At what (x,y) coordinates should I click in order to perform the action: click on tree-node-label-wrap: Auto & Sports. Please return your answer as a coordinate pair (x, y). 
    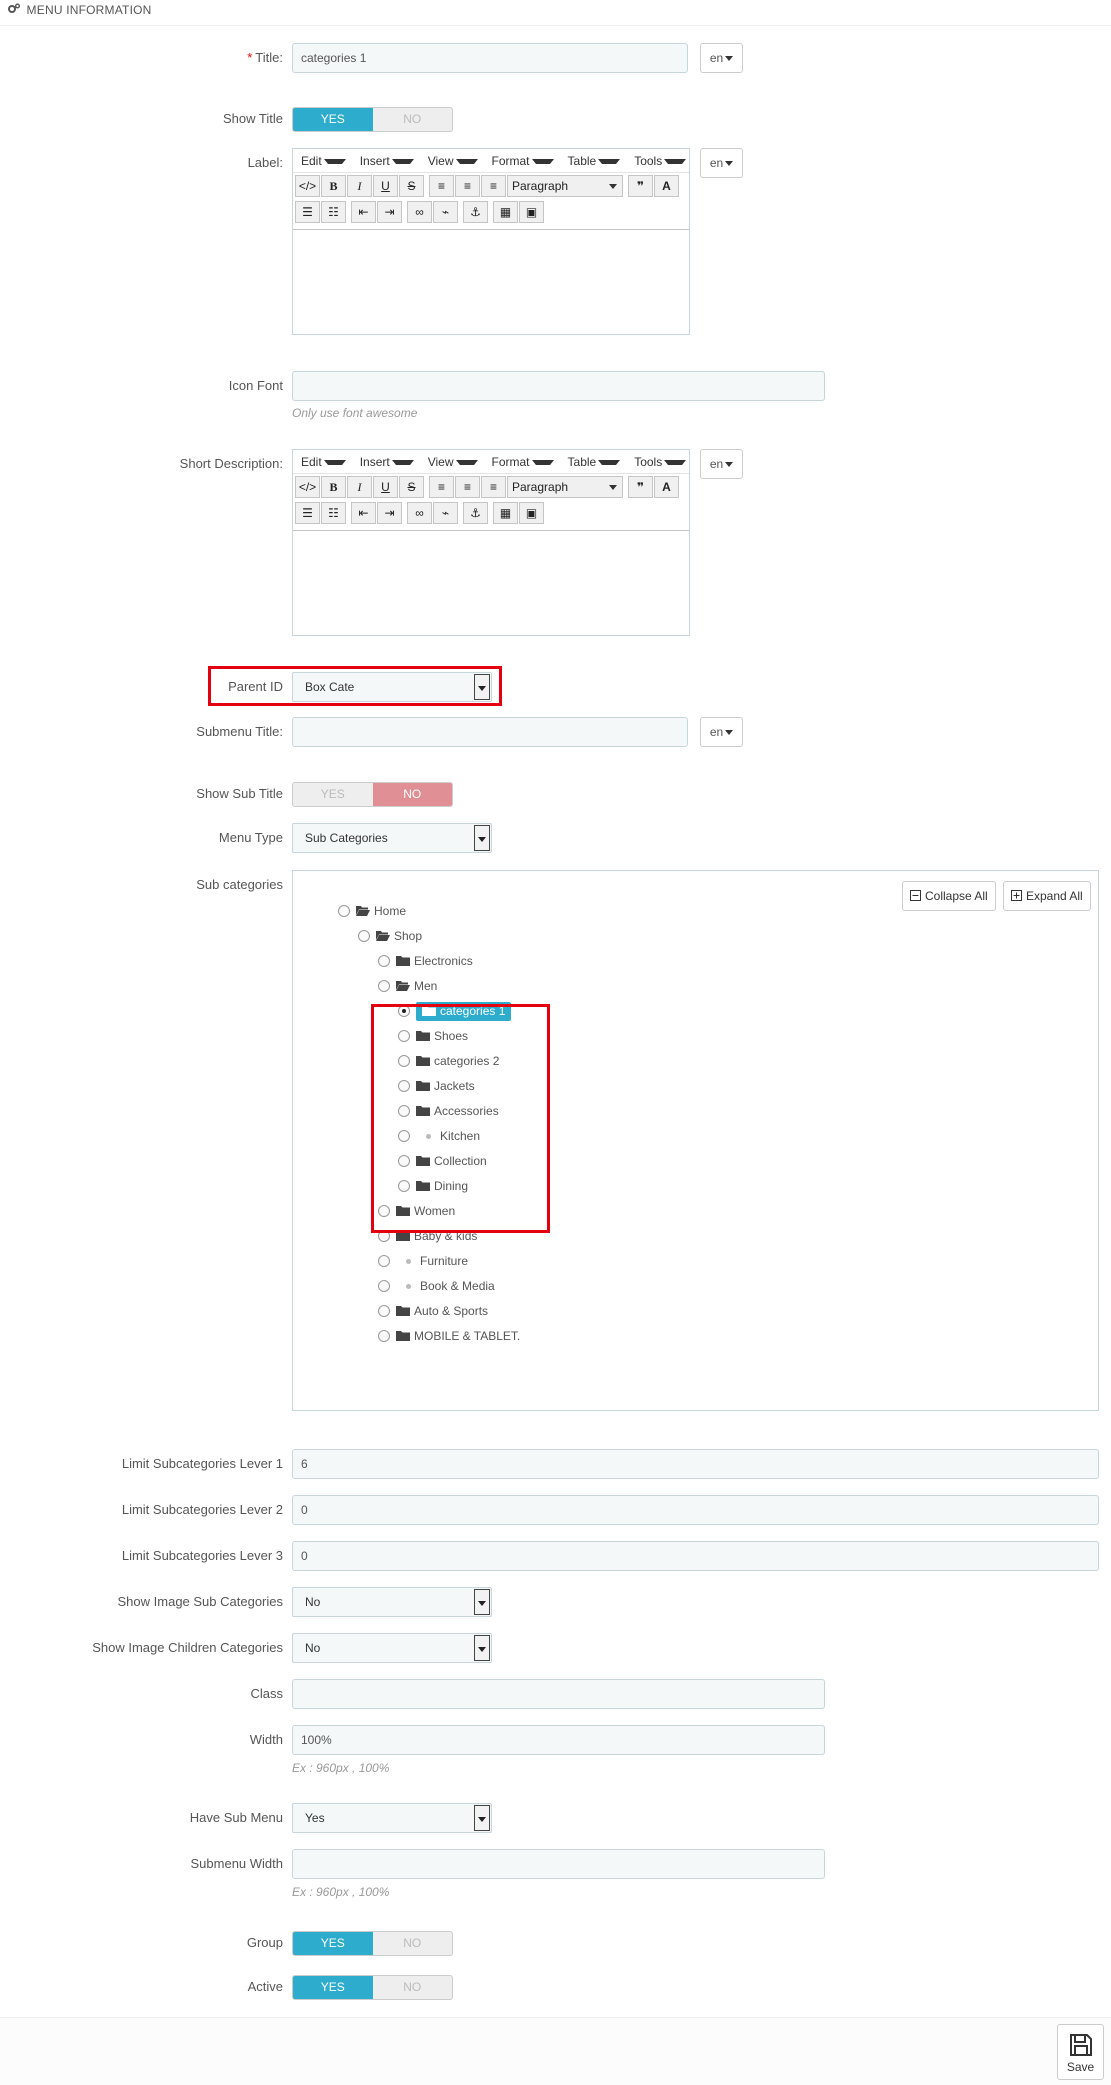
    Looking at the image, I should click on (442, 1311).